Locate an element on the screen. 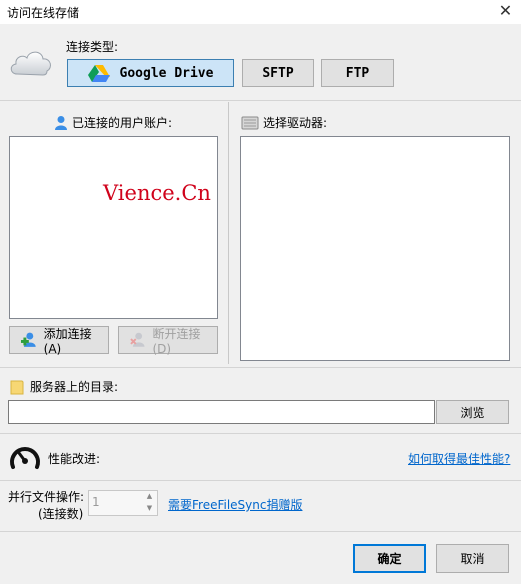  user-icon is located at coordinates (61, 122).